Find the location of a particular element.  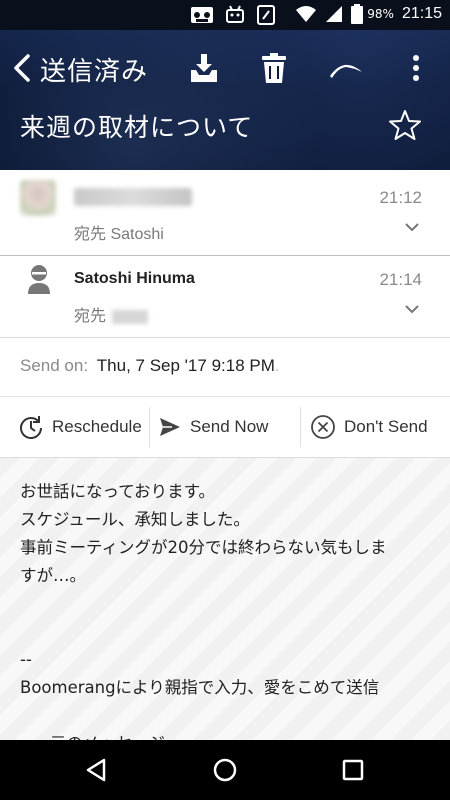

nav-home-icon is located at coordinates (225, 770).